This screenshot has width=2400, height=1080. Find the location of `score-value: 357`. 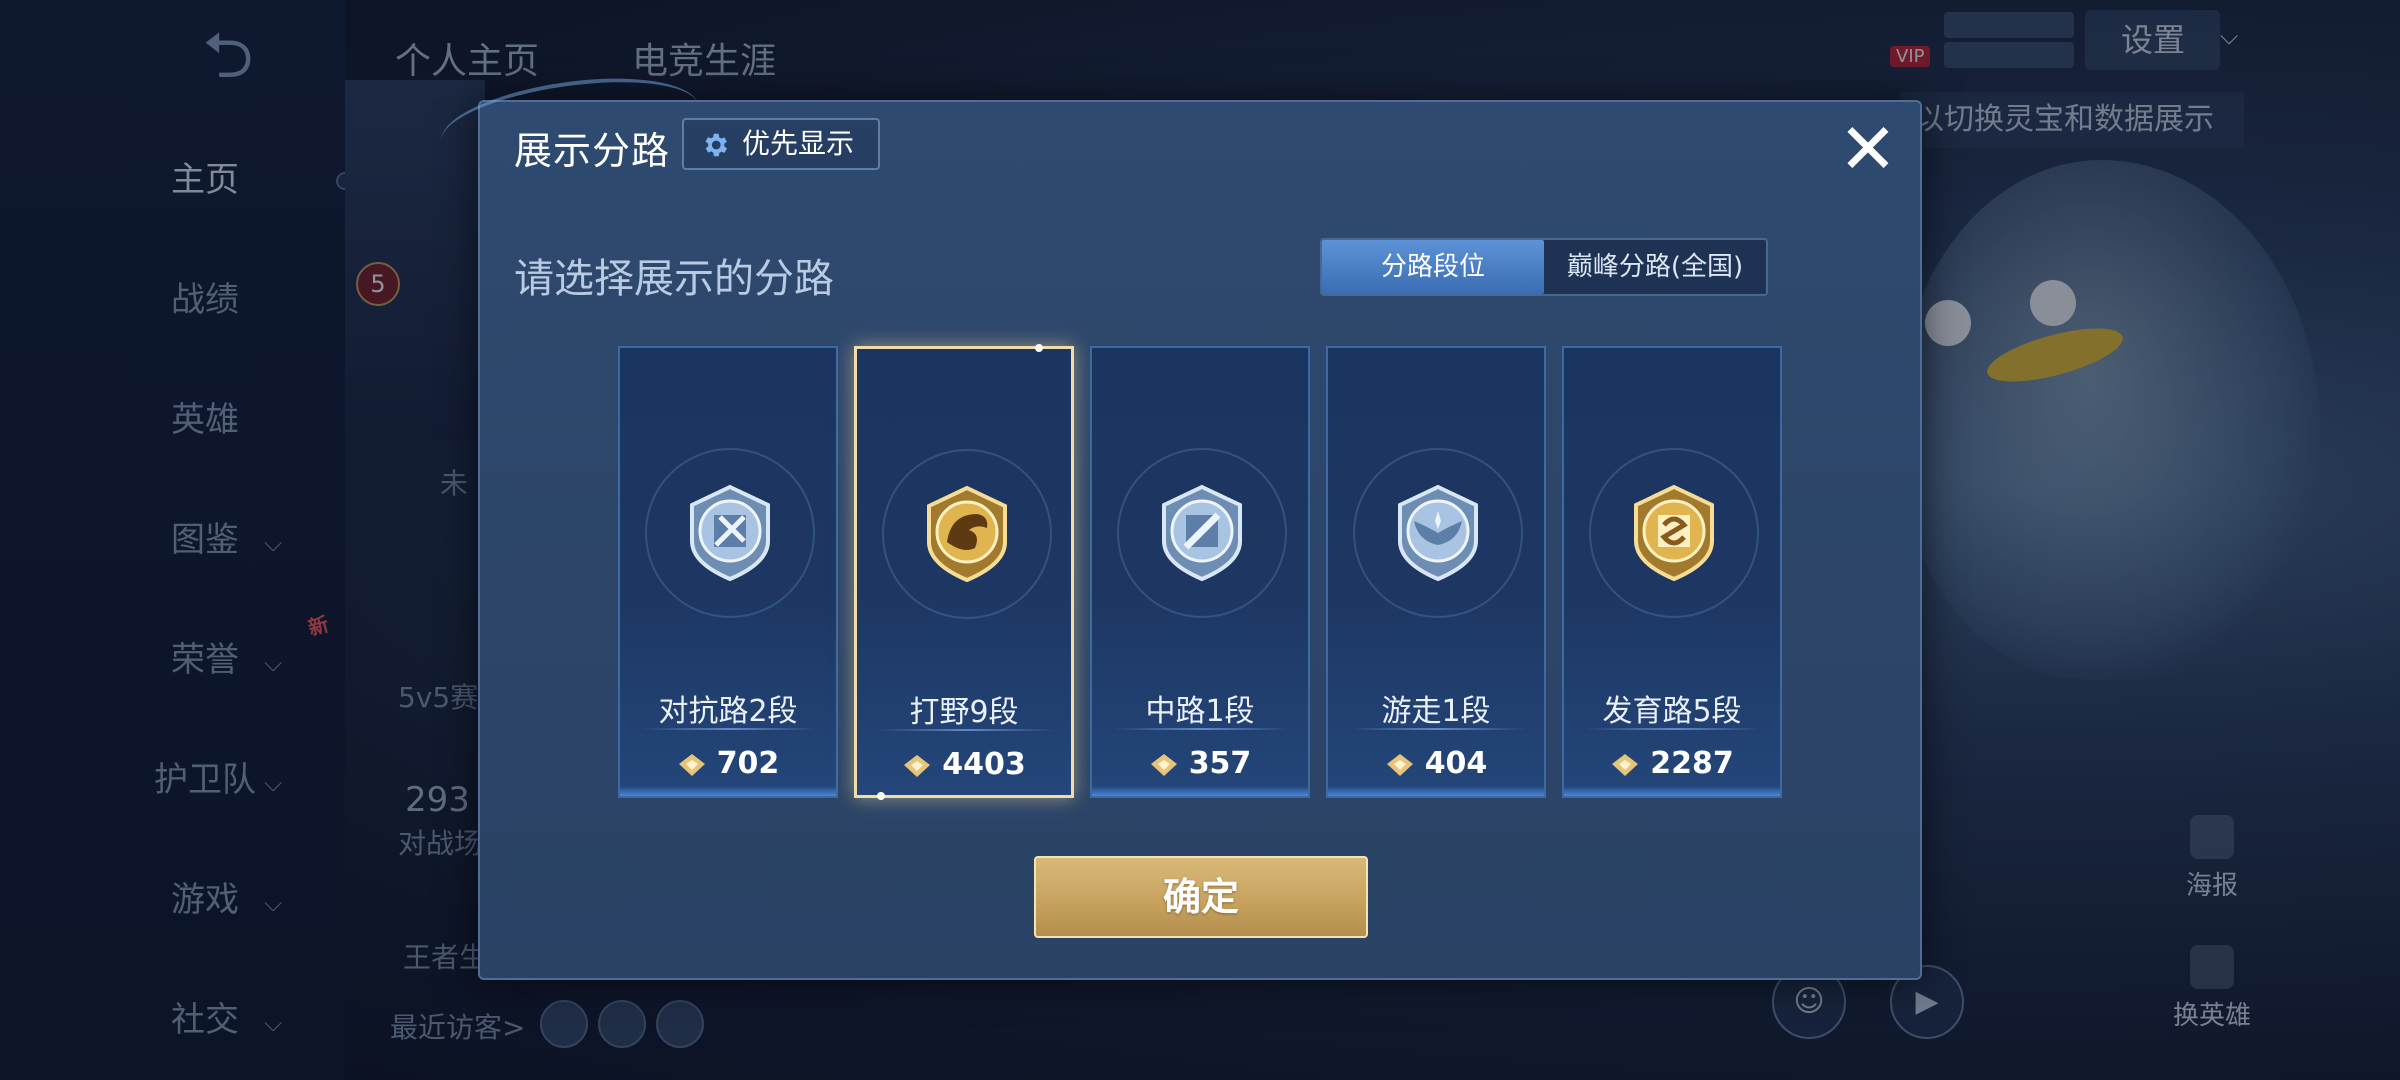

score-value: 357 is located at coordinates (1220, 763).